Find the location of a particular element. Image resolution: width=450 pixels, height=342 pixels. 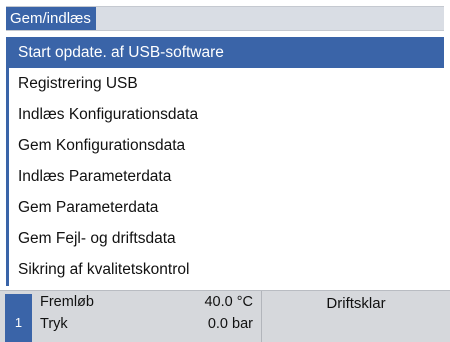

channel-number: 1 is located at coordinates (18, 322).